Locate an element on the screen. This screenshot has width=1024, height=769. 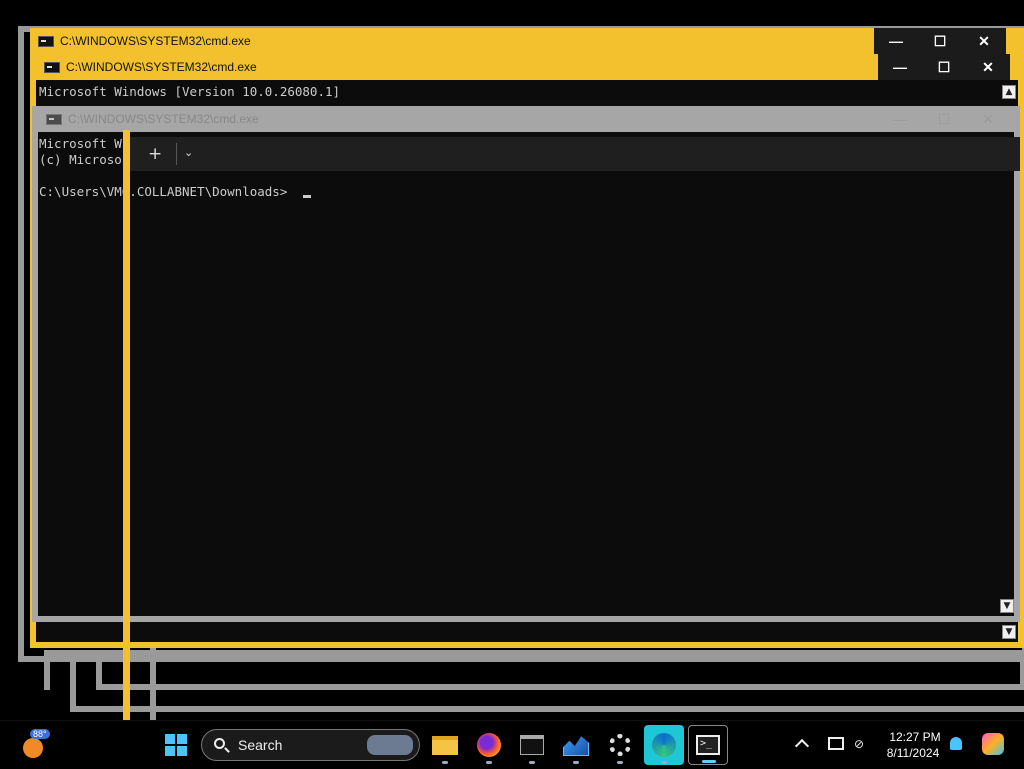
taskbar: 88° Search >_ ⊘ 12:27 PM 8/11/2024 is located at coordinates (512, 744).